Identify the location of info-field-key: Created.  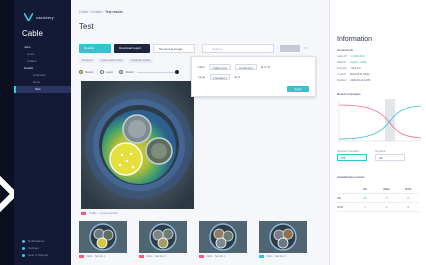
(341, 74).